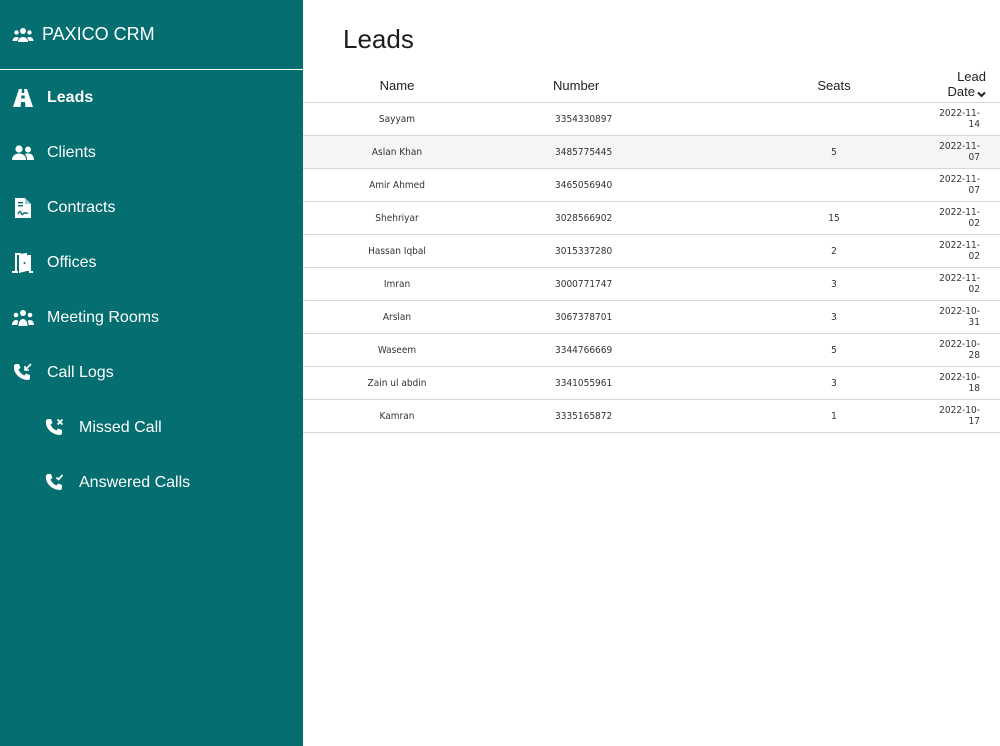 This screenshot has width=1000, height=746. I want to click on cell-name: Waseem, so click(397, 350).